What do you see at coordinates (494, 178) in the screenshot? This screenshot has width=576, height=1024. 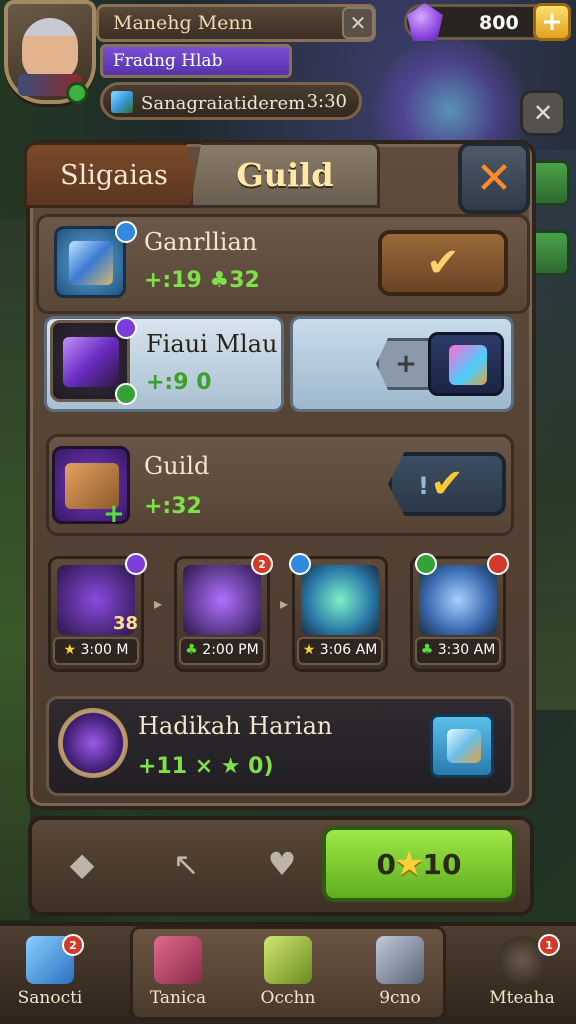 I see `panel-close-button: ✕` at bounding box center [494, 178].